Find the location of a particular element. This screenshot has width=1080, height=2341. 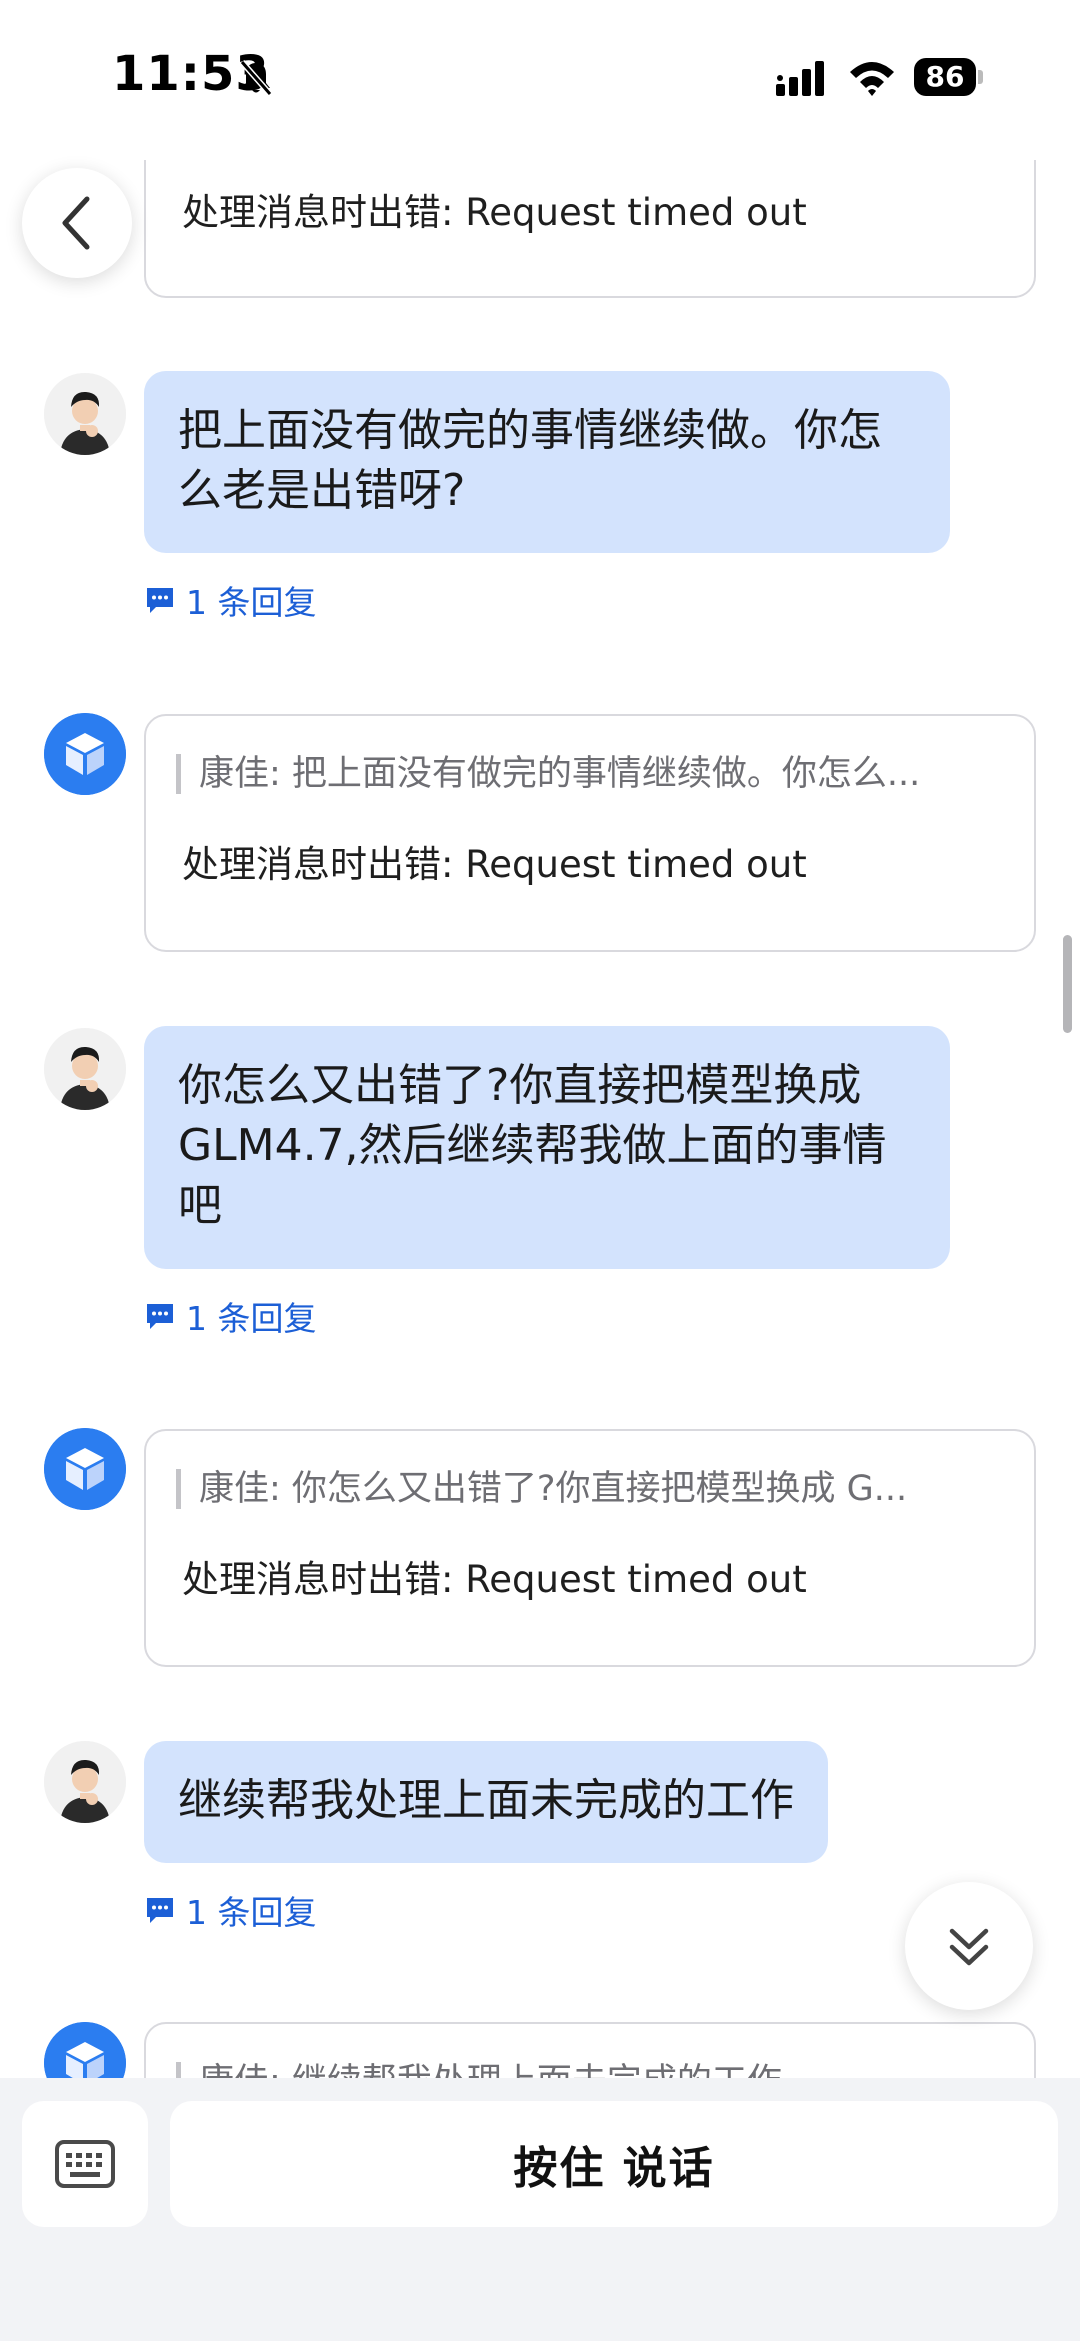

battery-icon: 86 is located at coordinates (949, 78).